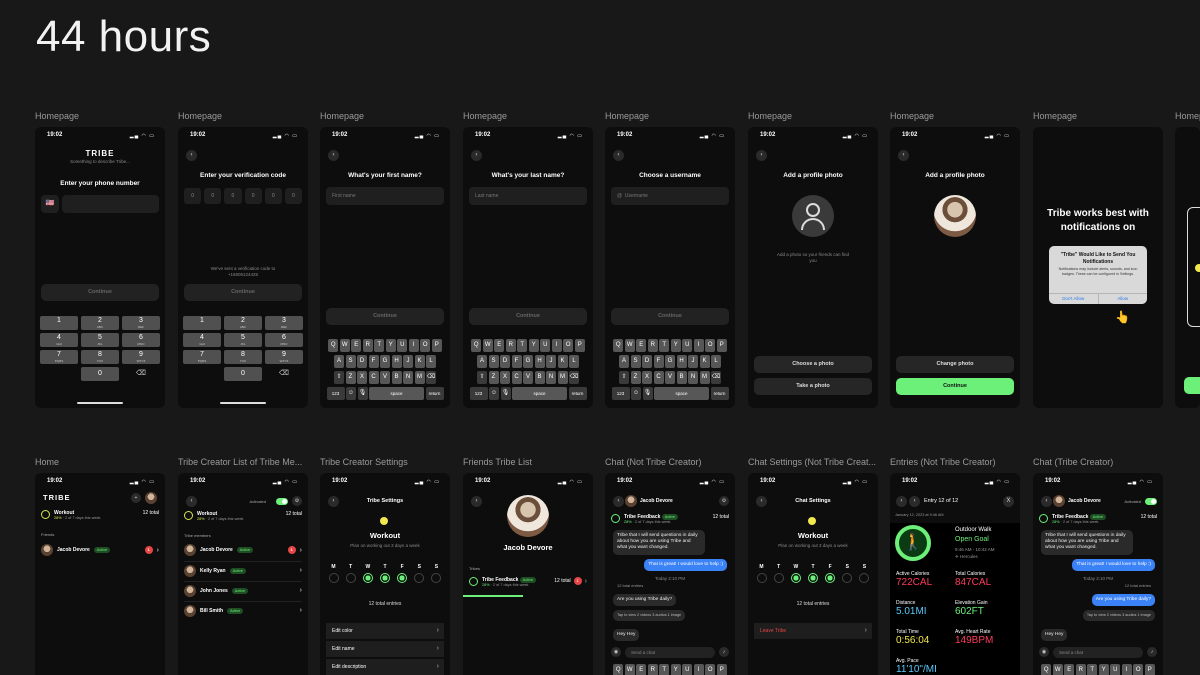 Image resolution: width=1200 pixels, height=675 pixels. Describe the element at coordinates (528, 361) in the screenshot. I see `keyboard-key: G` at that location.